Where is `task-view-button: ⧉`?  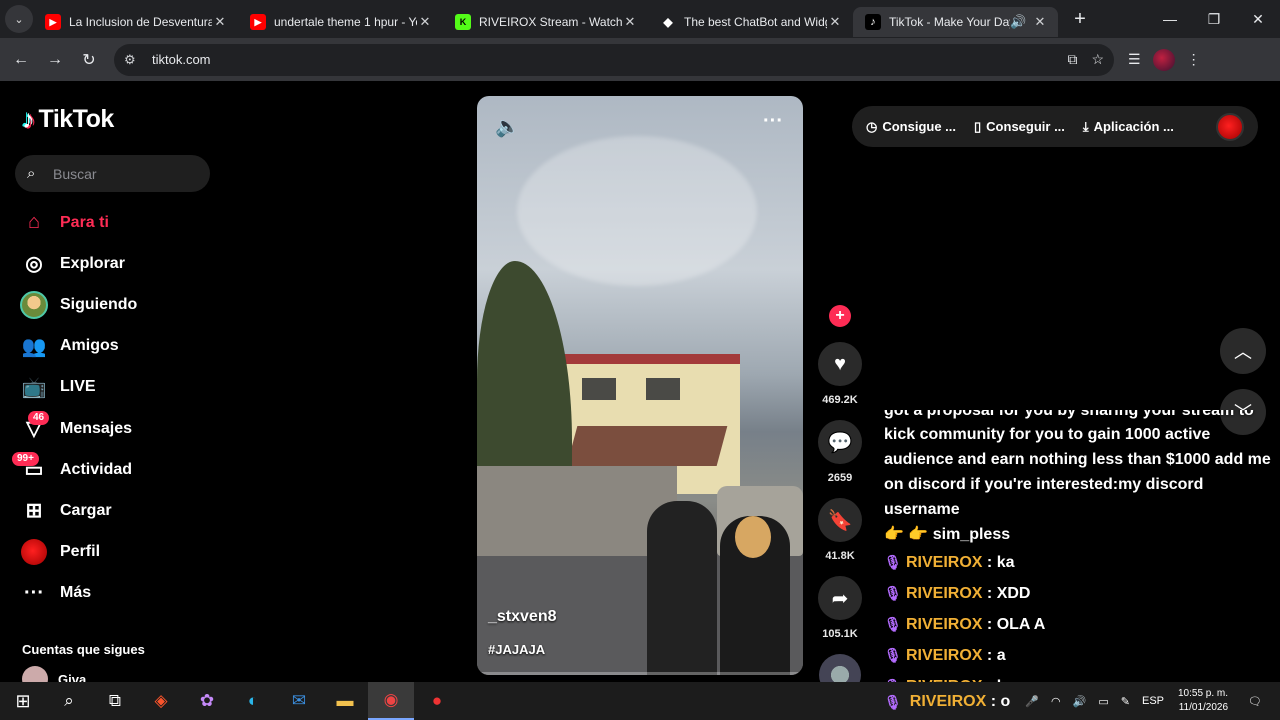 task-view-button: ⧉ is located at coordinates (115, 701).